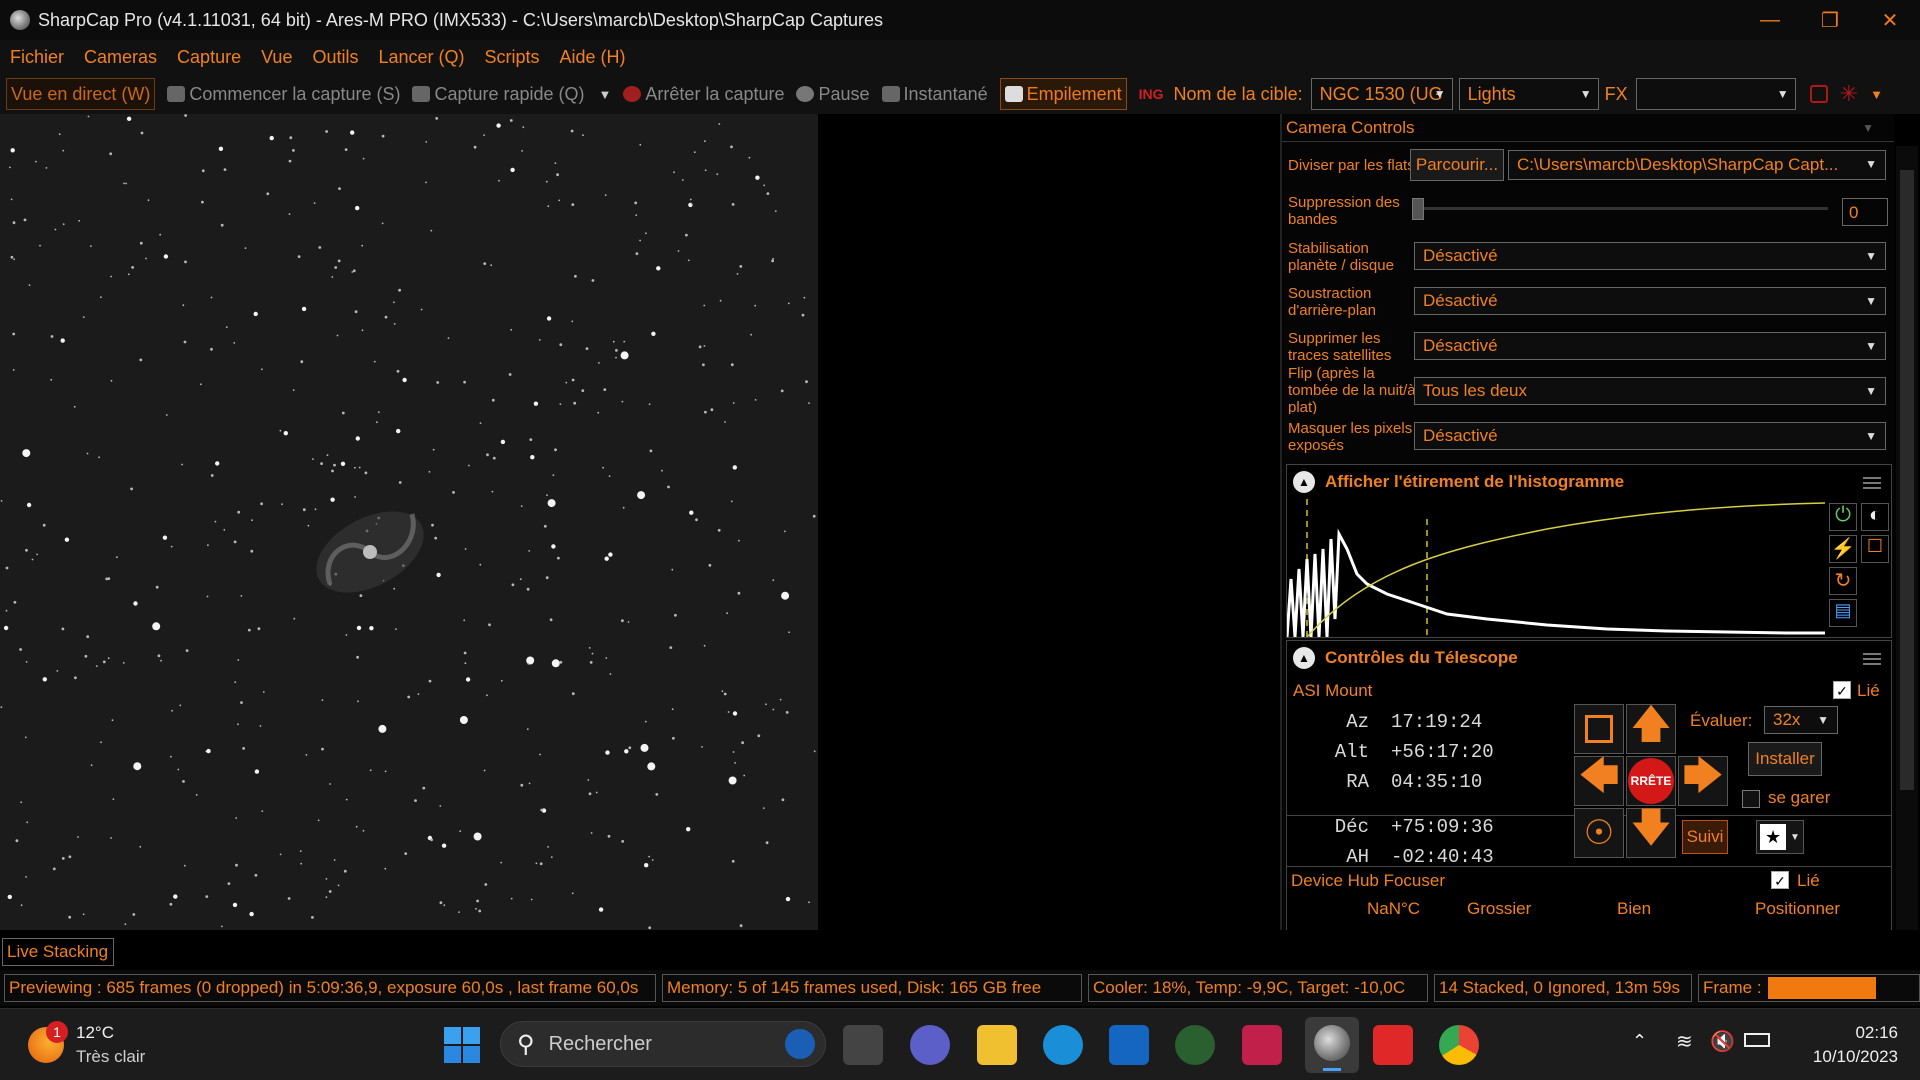 The height and width of the screenshot is (1080, 1920). What do you see at coordinates (1875, 517) in the screenshot?
I see `contrast-icon: ◐` at bounding box center [1875, 517].